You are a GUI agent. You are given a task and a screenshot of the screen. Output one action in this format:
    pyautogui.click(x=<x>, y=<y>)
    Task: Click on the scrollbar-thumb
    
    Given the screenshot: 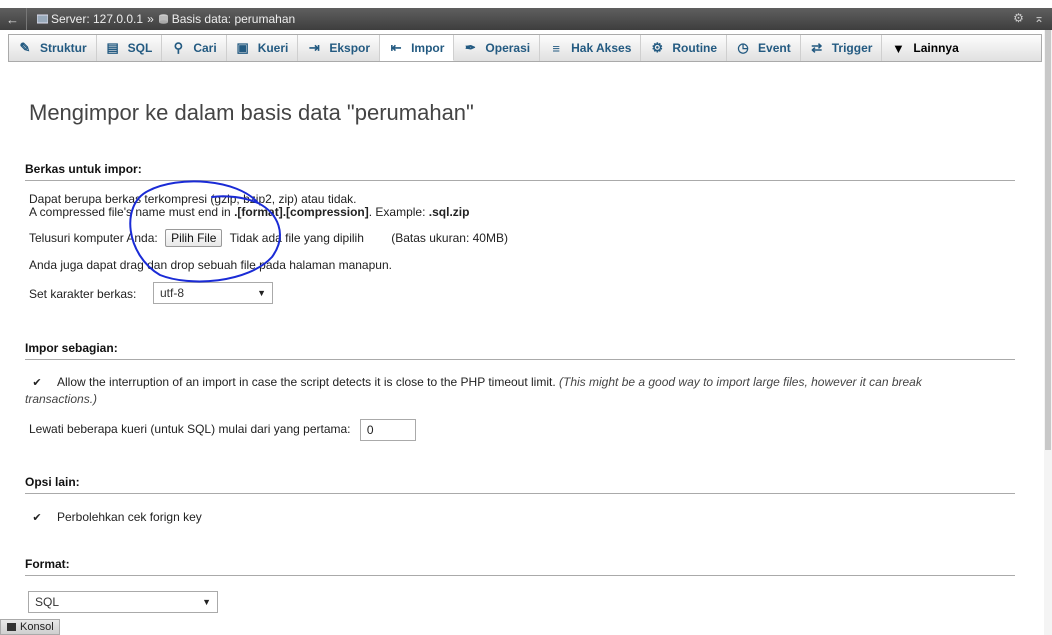 What is the action you would take?
    pyautogui.click(x=1048, y=240)
    